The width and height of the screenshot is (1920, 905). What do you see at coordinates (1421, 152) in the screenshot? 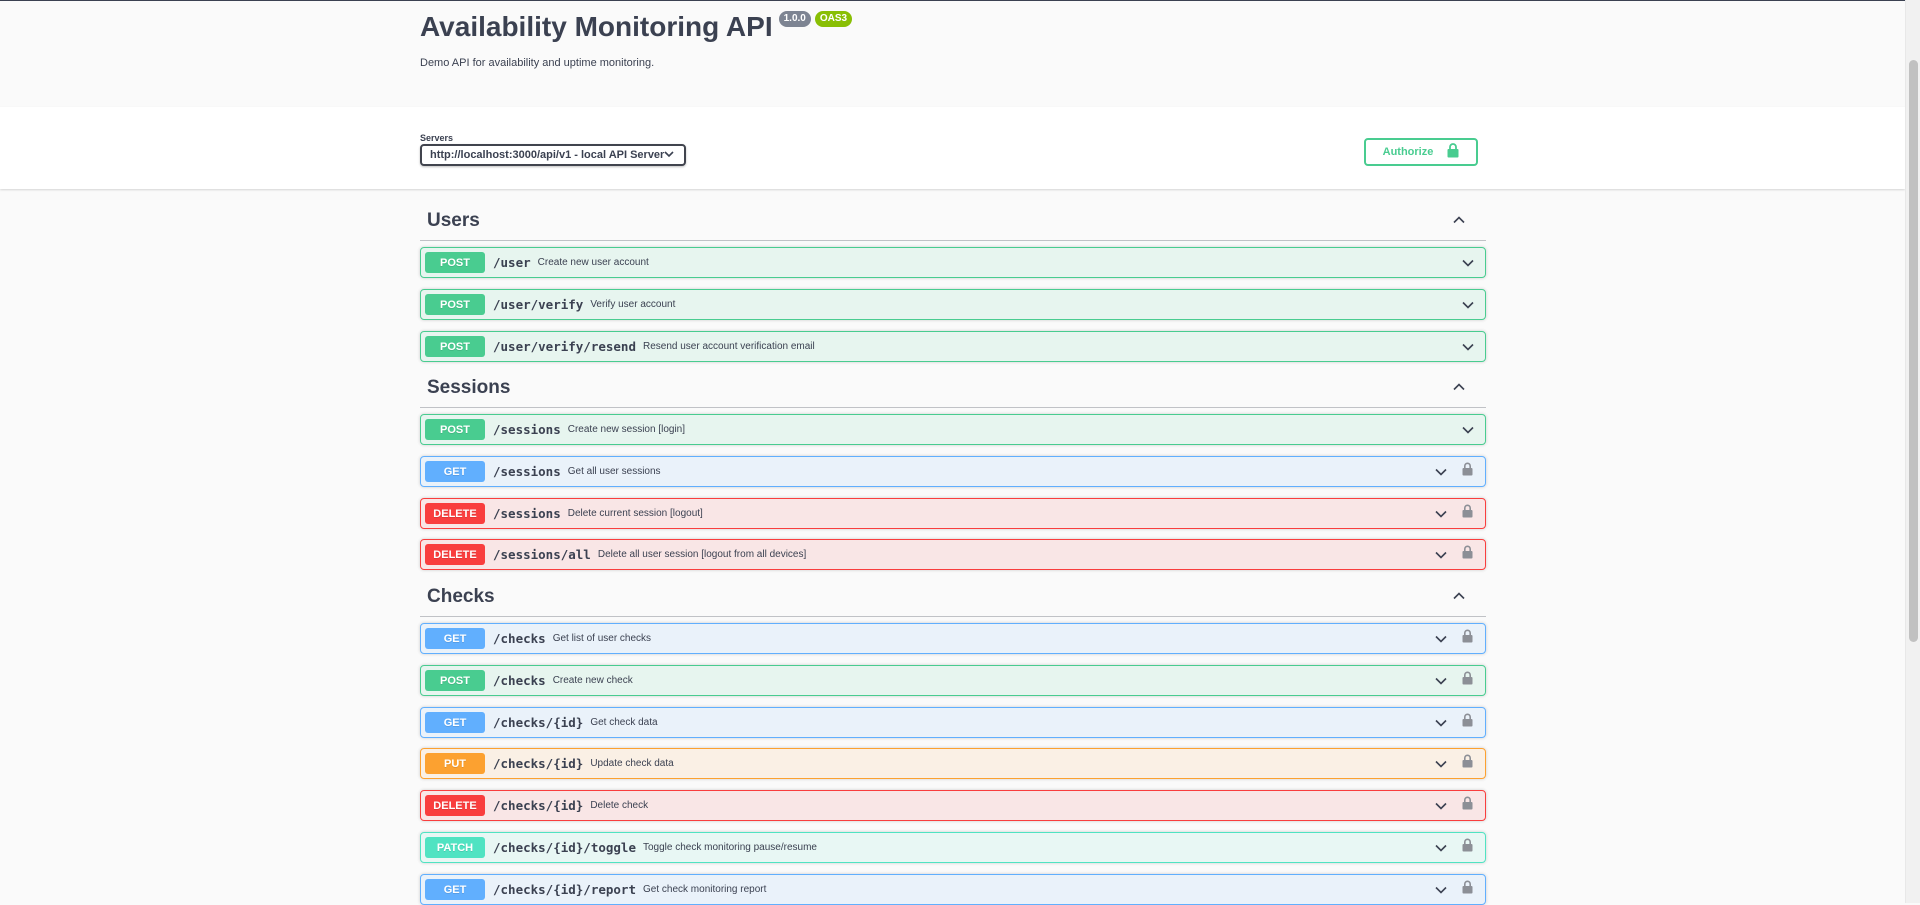
I see `authorize-button: Authorize` at bounding box center [1421, 152].